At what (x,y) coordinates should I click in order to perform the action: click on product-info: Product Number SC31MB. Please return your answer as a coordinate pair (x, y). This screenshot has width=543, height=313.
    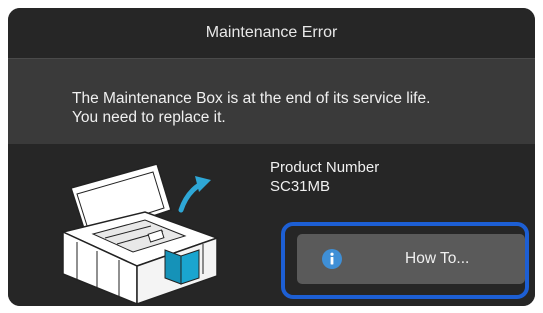
    Looking at the image, I should click on (324, 177).